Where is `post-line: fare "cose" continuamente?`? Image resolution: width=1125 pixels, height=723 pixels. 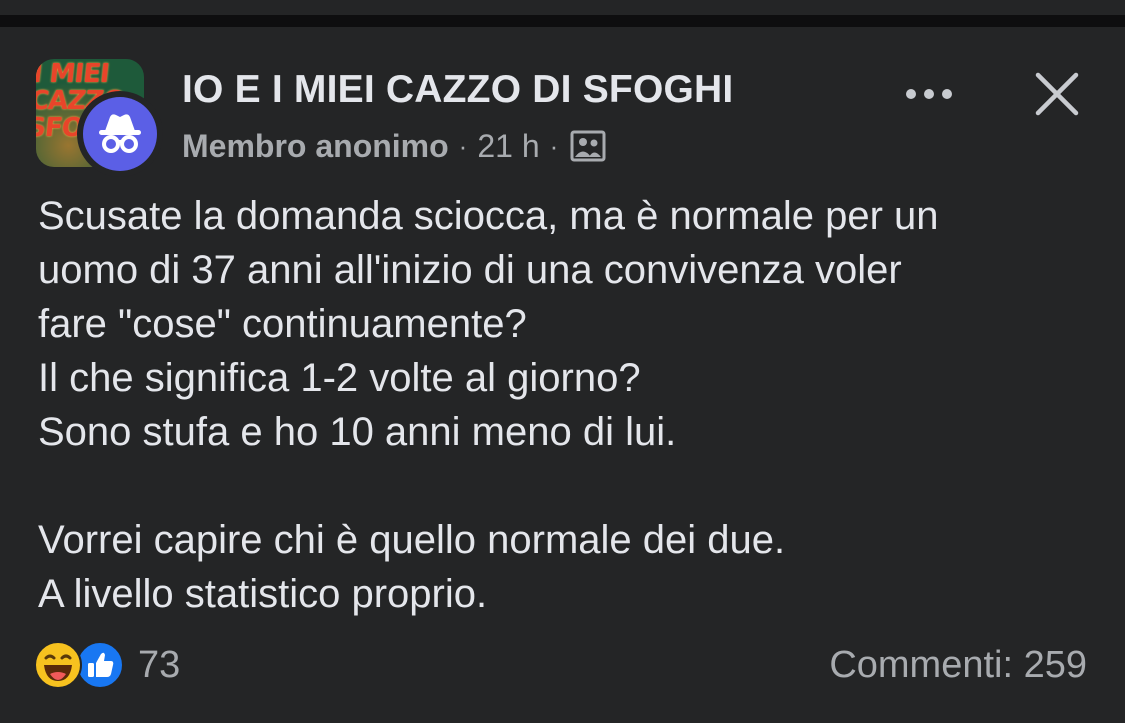 post-line: fare "cose" continuamente? is located at coordinates (282, 324).